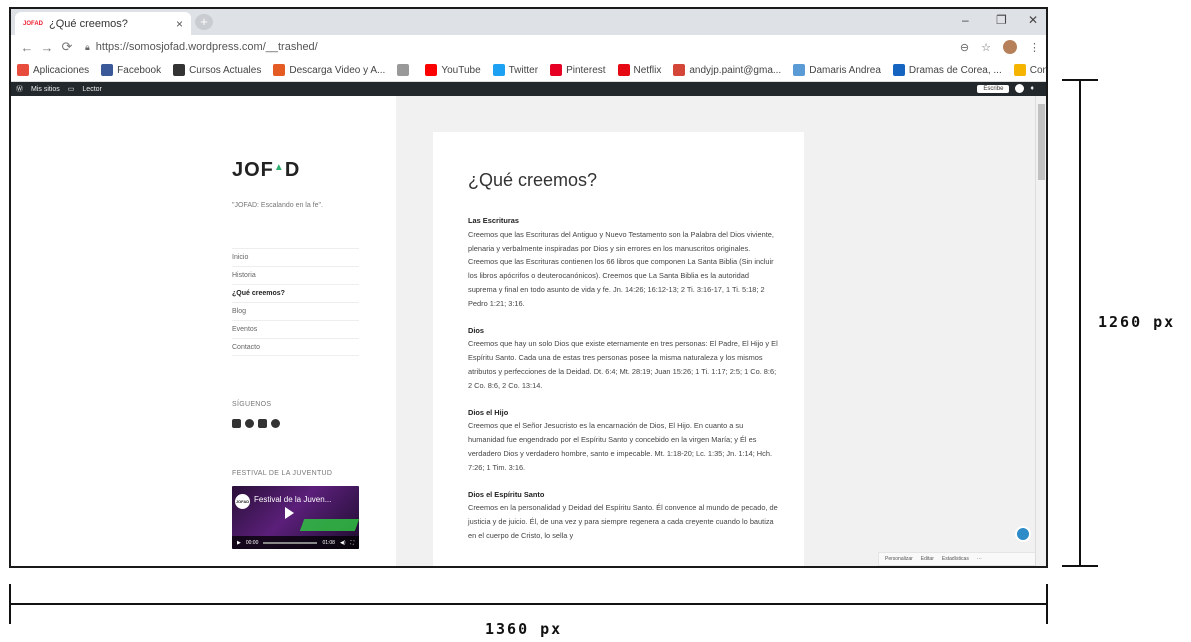 The image size is (1191, 642). What do you see at coordinates (27, 47) in the screenshot?
I see `back-icon: ←` at bounding box center [27, 47].